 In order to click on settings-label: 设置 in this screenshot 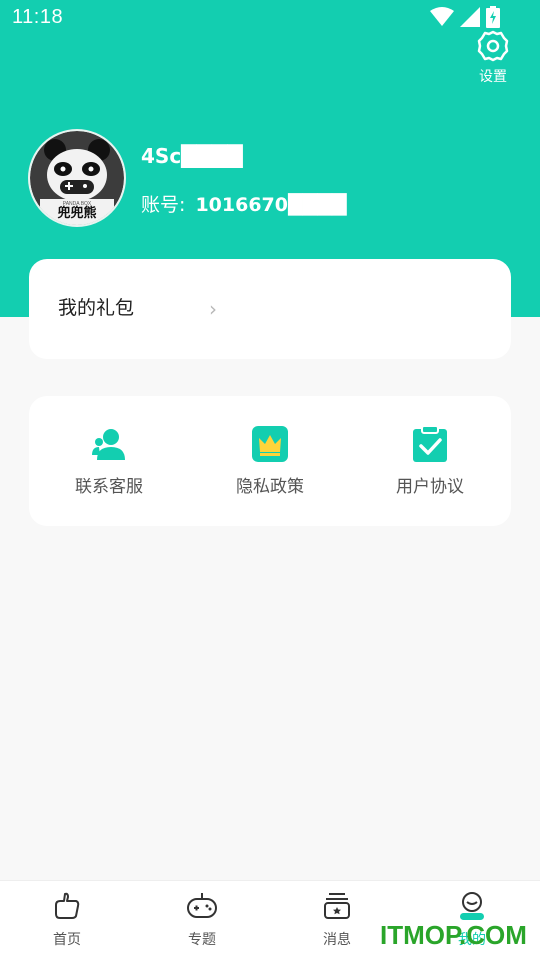, I will do `click(493, 77)`.